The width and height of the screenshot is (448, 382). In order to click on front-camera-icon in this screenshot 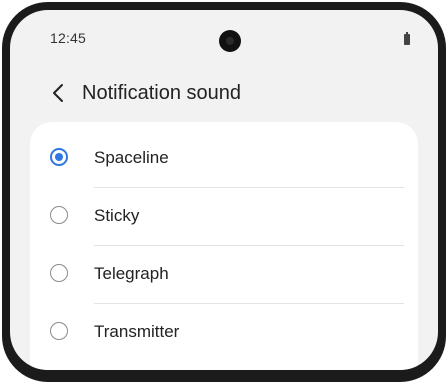, I will do `click(230, 41)`.